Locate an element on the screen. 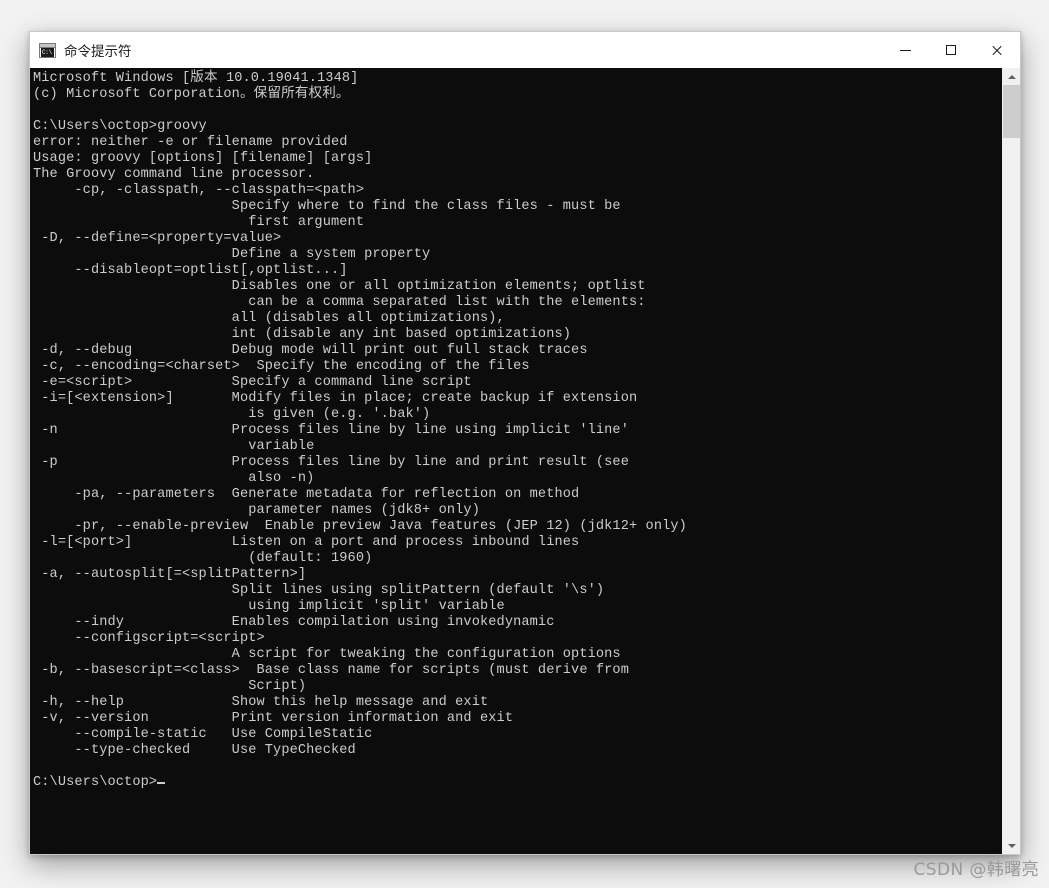  chevron-down-icon is located at coordinates (1011, 845).